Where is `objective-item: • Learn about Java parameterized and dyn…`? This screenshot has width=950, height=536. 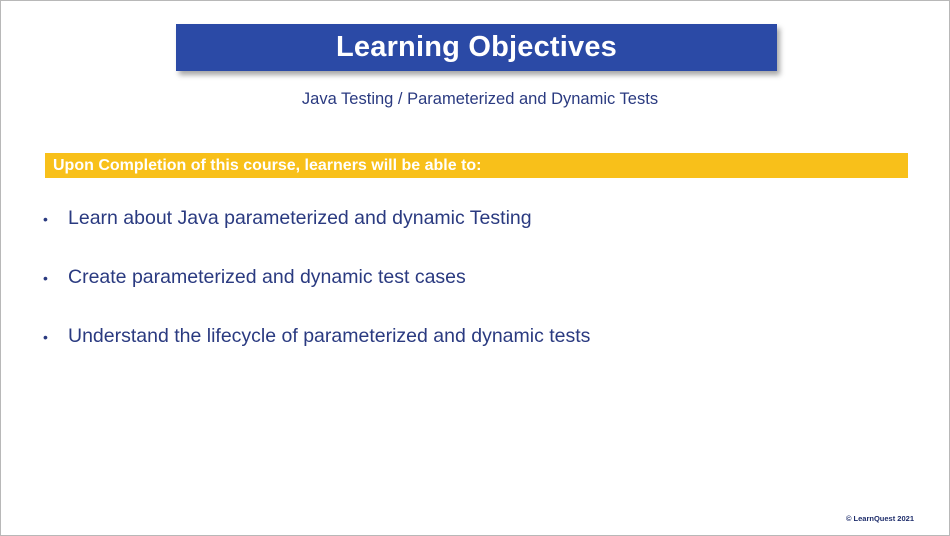 objective-item: • Learn about Java parameterized and dyn… is located at coordinates (316, 236).